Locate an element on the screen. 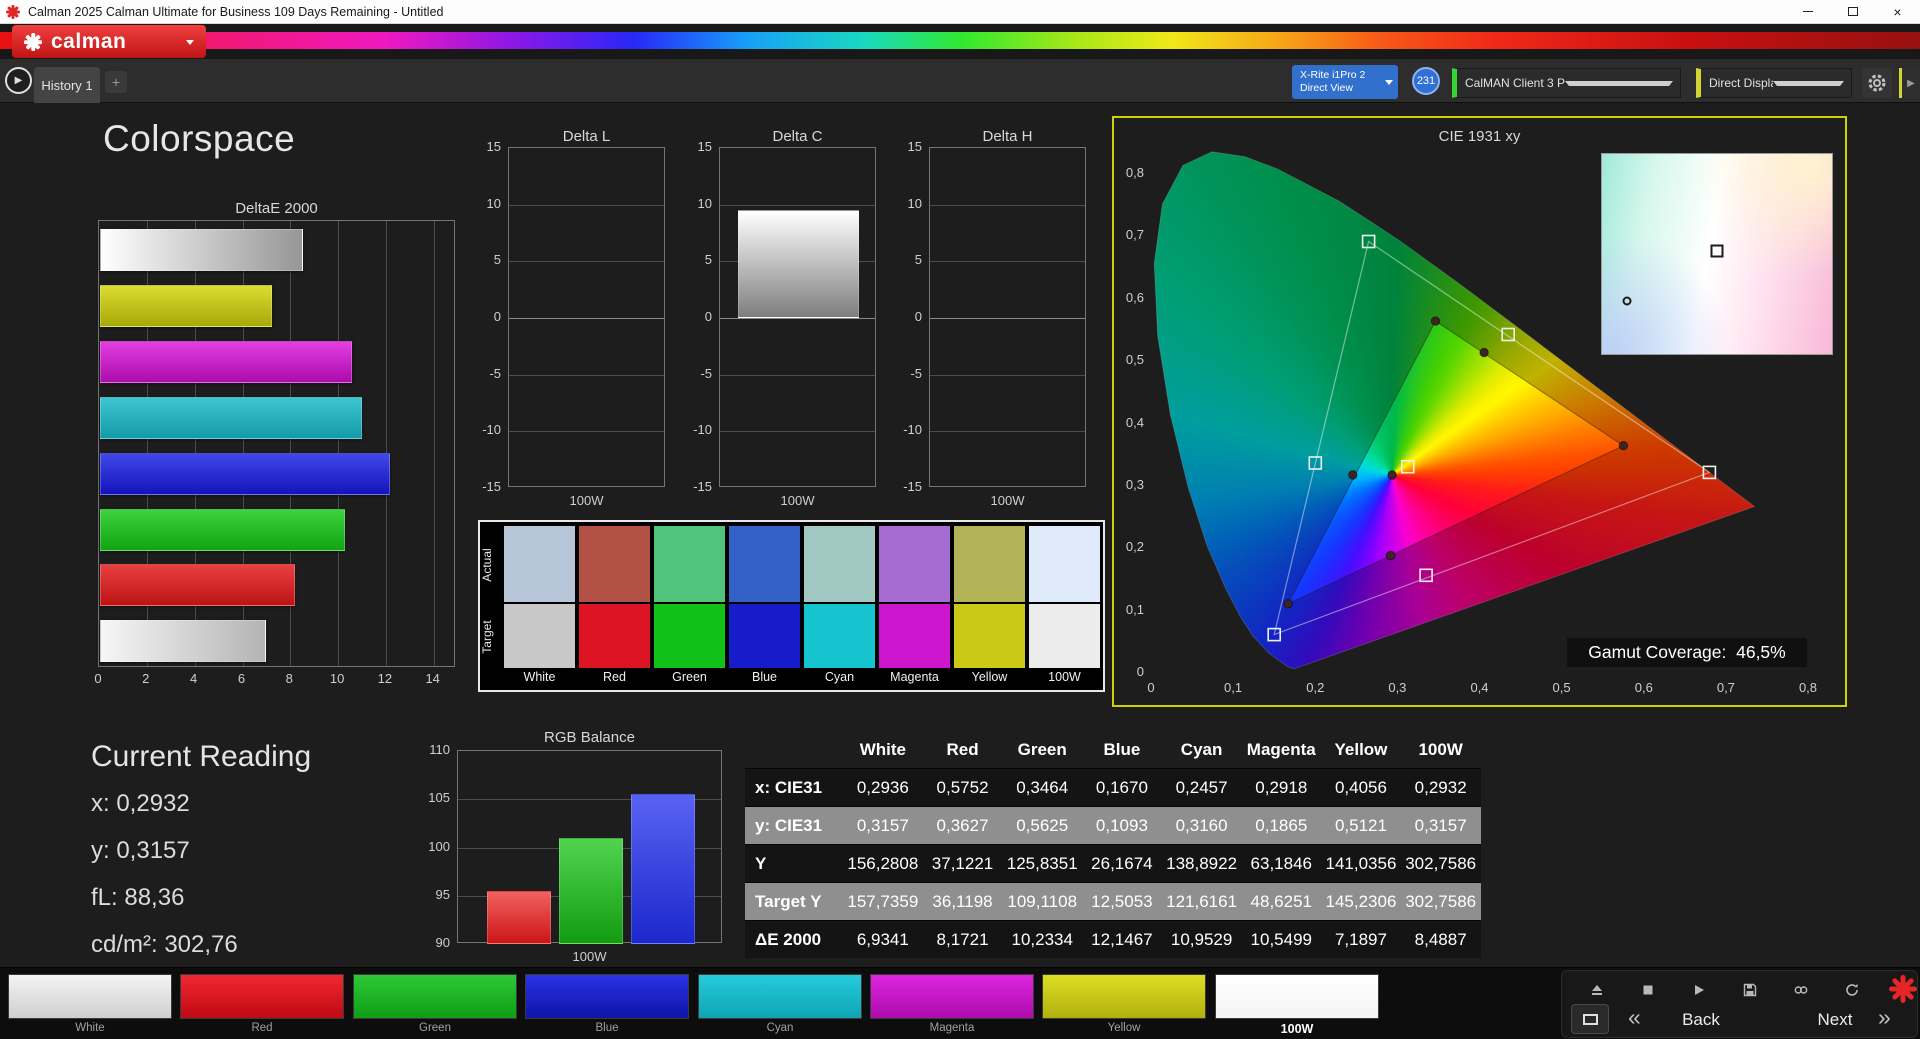 The height and width of the screenshot is (1039, 1920). stop-button is located at coordinates (1648, 990).